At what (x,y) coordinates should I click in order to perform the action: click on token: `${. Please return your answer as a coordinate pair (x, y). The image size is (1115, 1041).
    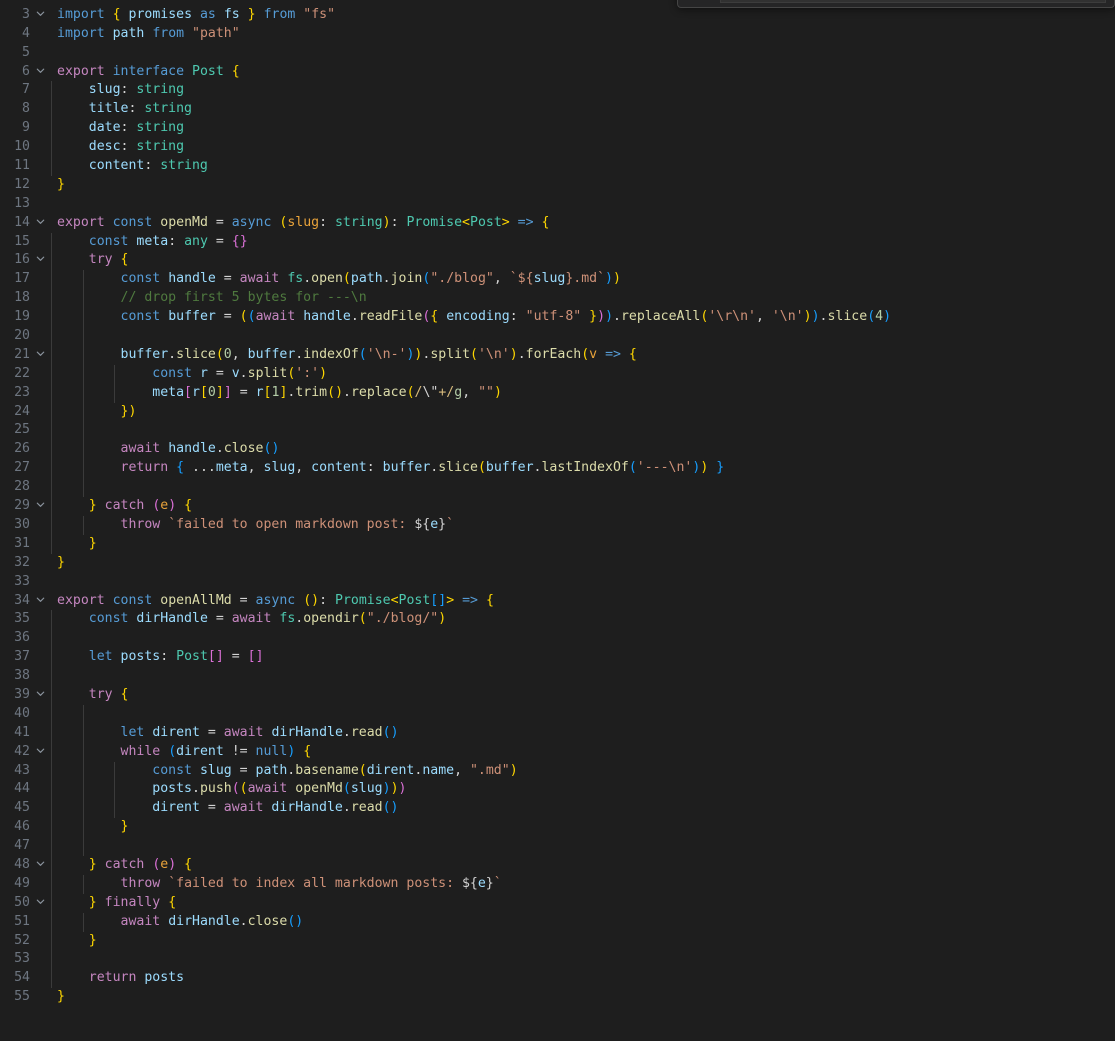
    Looking at the image, I should click on (521, 279).